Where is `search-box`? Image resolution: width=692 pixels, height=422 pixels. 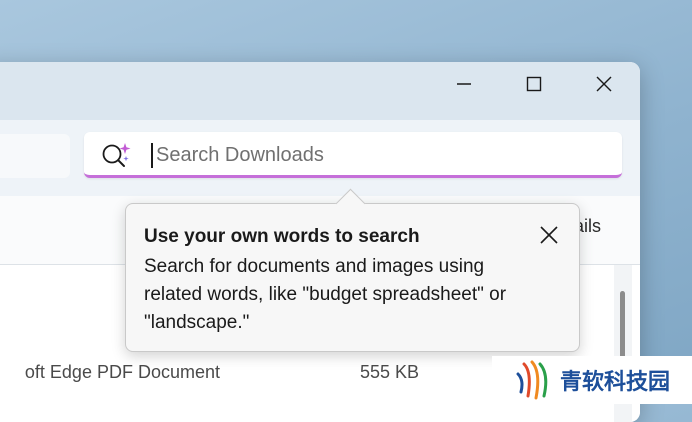
search-box is located at coordinates (353, 155).